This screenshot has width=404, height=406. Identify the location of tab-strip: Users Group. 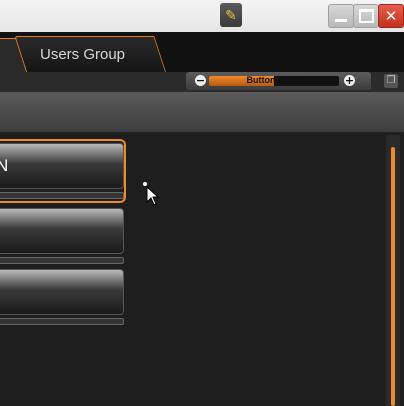
(202, 52).